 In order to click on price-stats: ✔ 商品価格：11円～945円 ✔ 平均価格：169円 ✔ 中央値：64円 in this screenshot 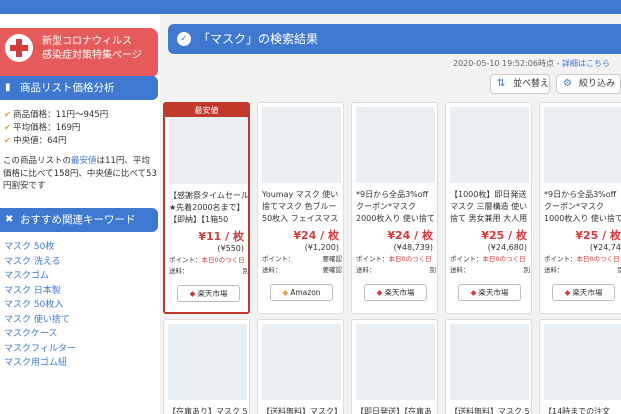, I will do `click(80, 128)`.